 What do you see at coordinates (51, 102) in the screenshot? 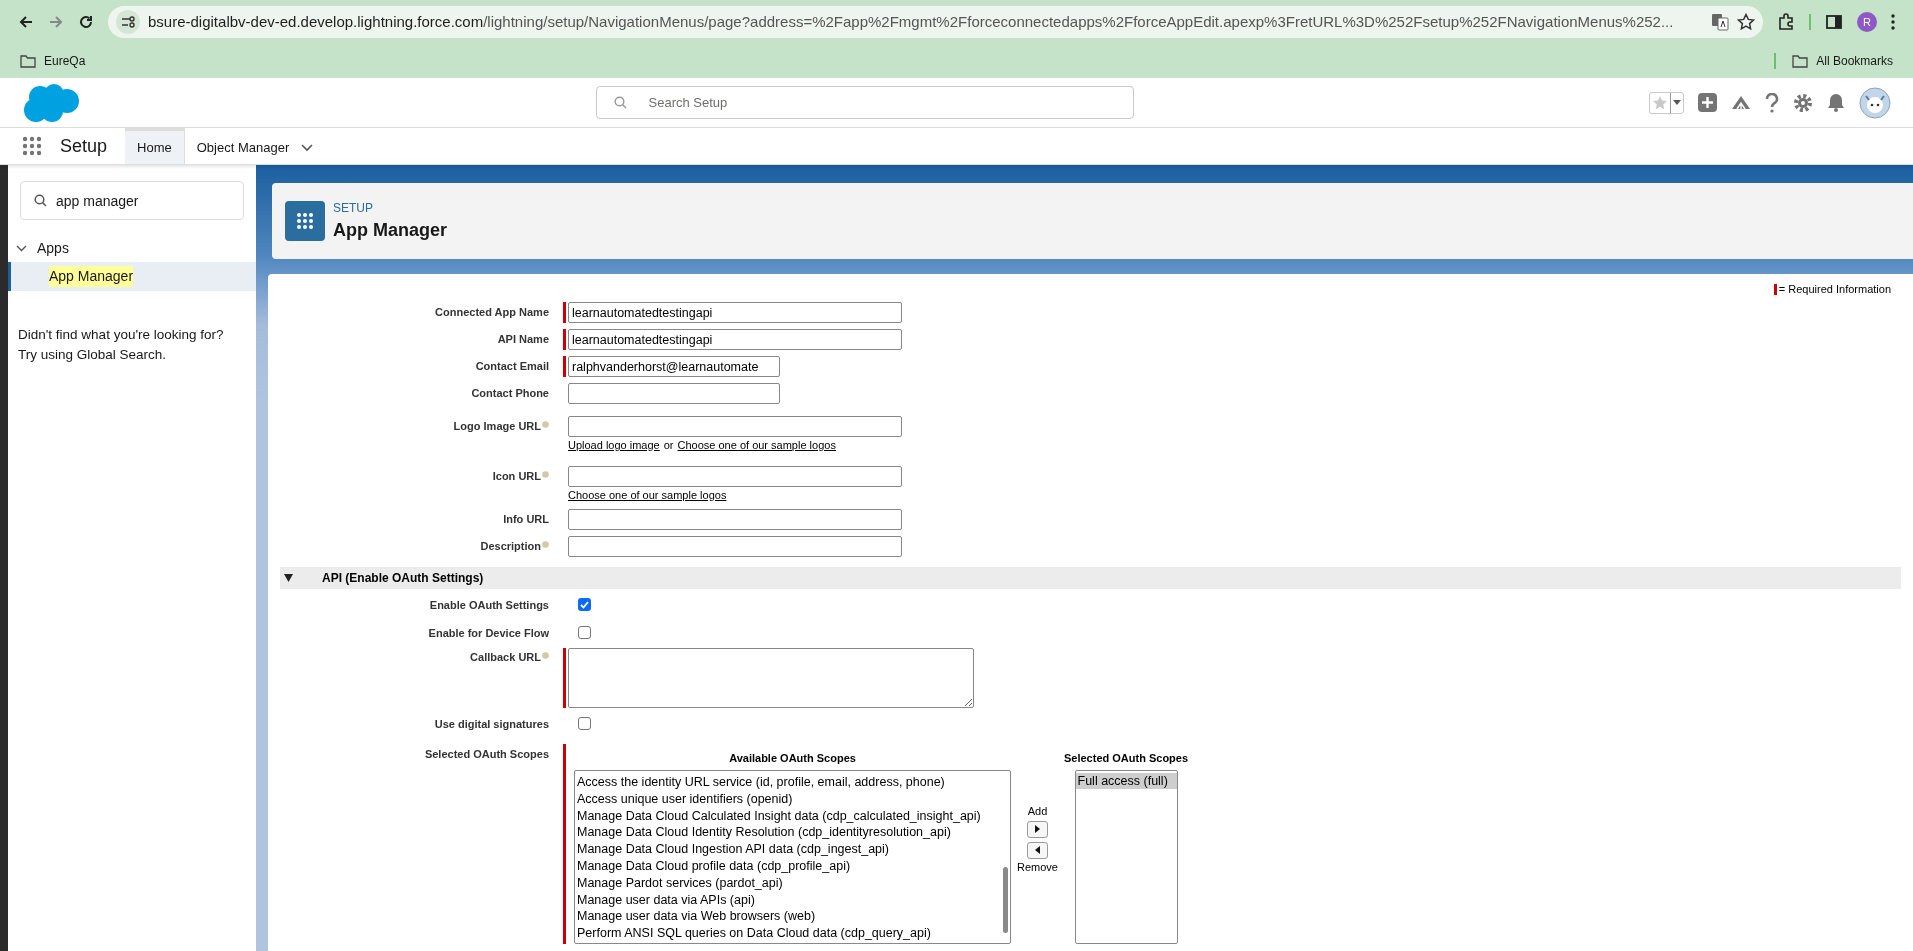
I see `cloud-logo` at bounding box center [51, 102].